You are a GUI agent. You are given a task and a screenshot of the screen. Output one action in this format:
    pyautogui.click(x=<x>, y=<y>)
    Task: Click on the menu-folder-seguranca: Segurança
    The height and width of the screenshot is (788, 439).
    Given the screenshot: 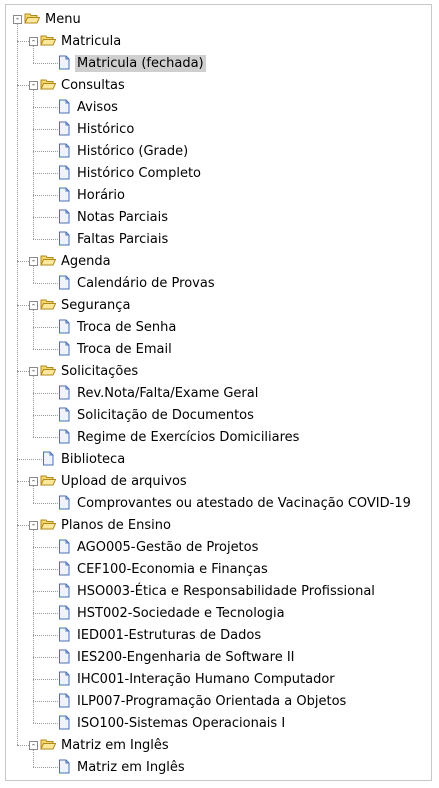 What is the action you would take?
    pyautogui.click(x=95, y=305)
    